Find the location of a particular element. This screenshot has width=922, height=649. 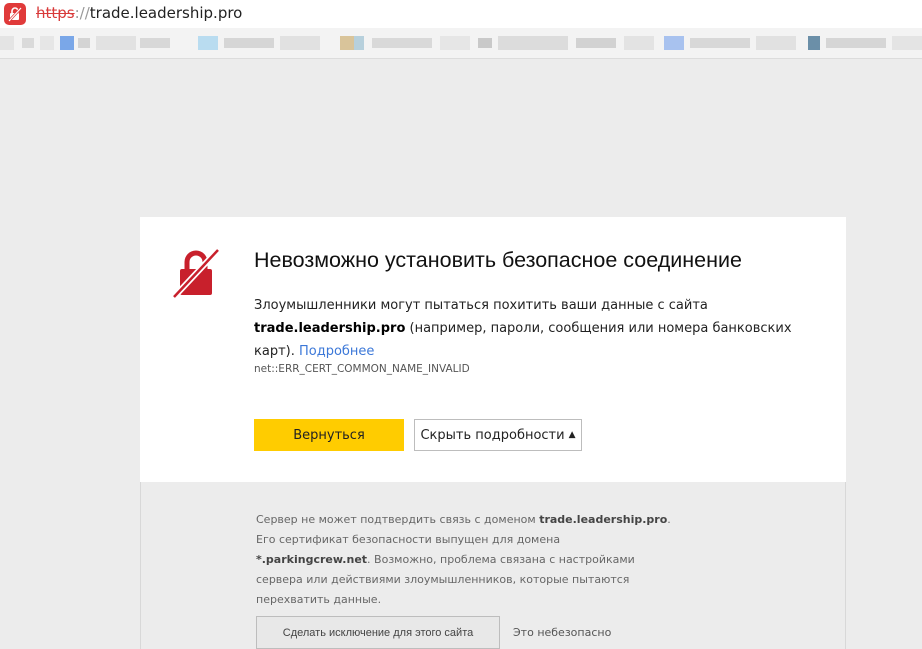

bookmarks-bar is located at coordinates (461, 43).